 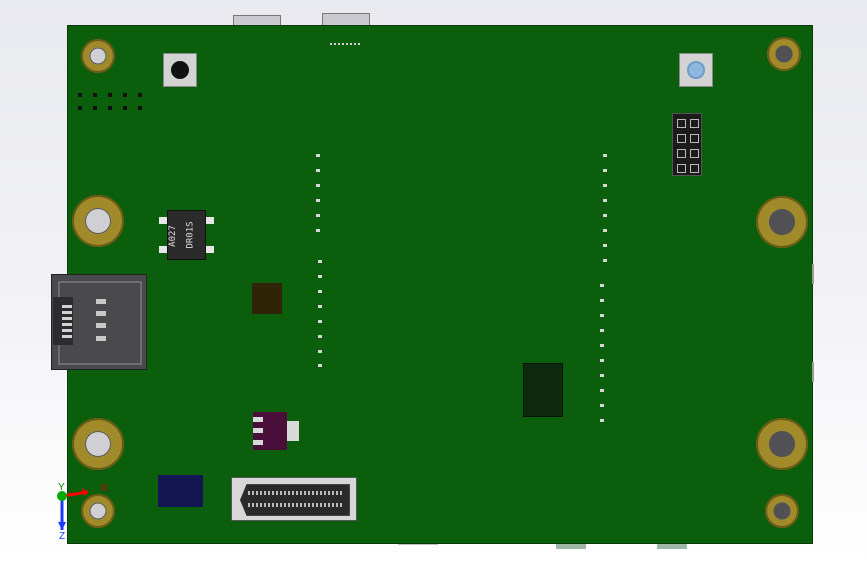 I want to click on axis-y-label: Y, so click(x=61, y=487).